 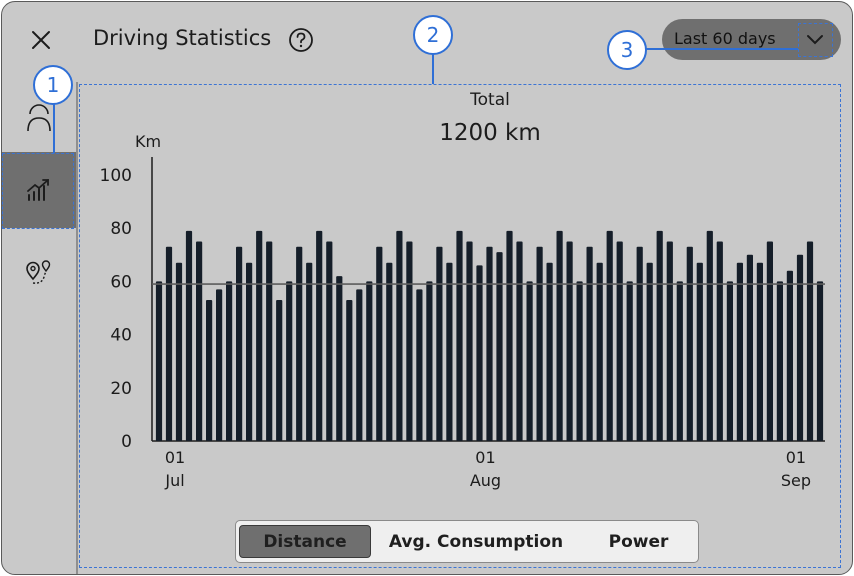 I want to click on help-button, so click(x=301, y=40).